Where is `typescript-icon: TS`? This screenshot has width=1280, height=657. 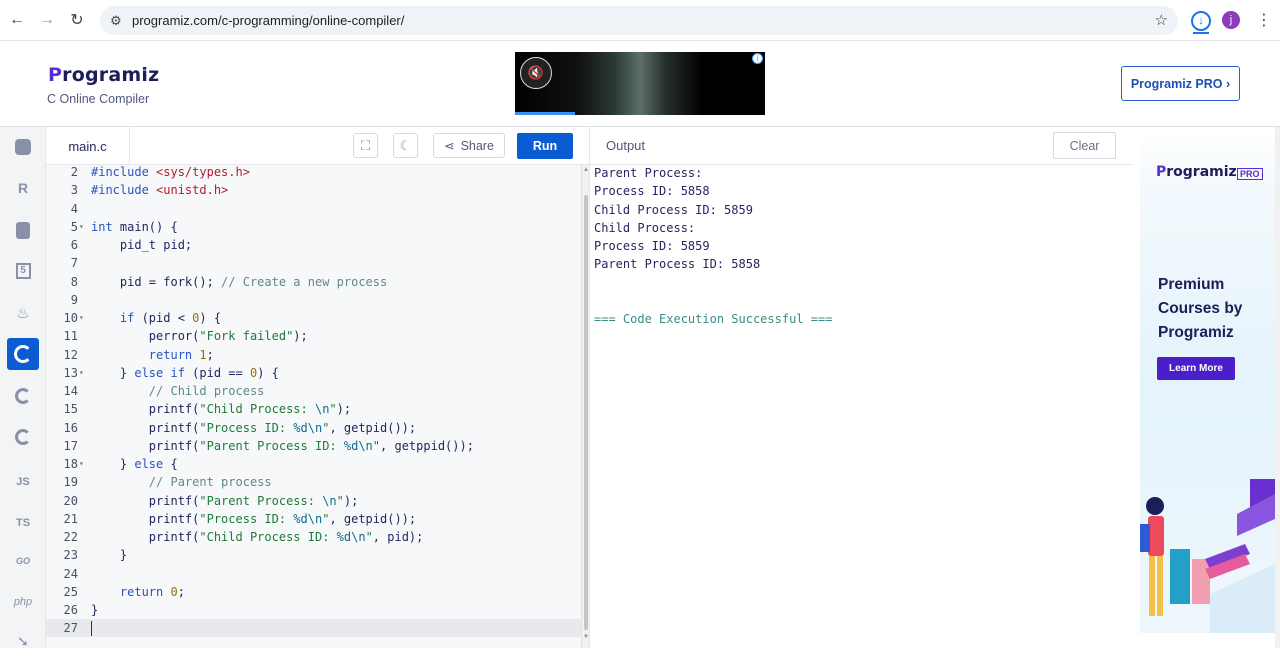
typescript-icon: TS is located at coordinates (23, 523).